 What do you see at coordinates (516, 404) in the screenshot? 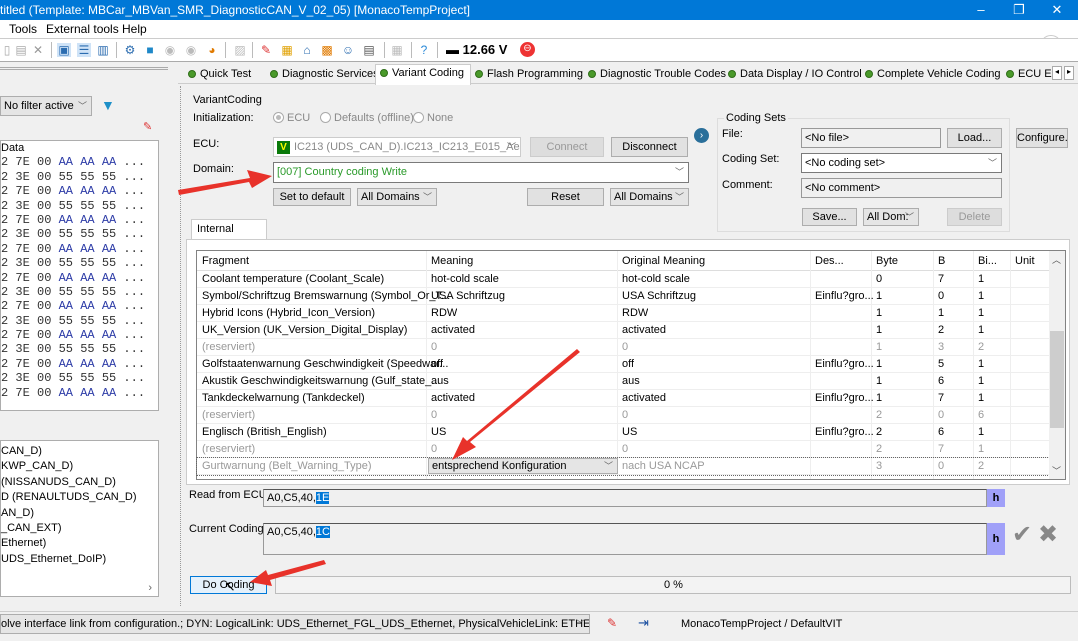
I see `arrow-meaning` at bounding box center [516, 404].